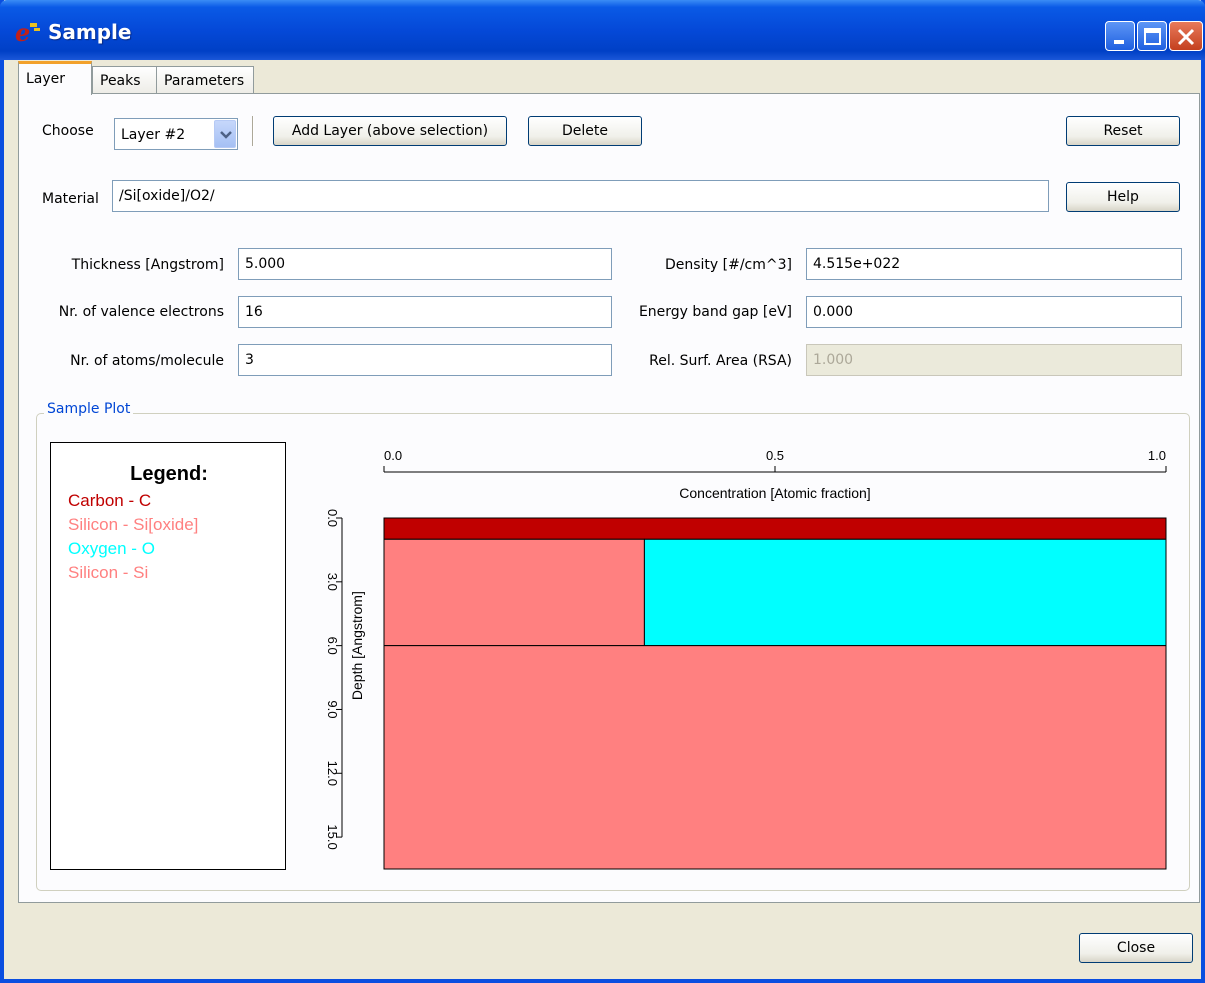 The image size is (1205, 983). What do you see at coordinates (1119, 42) in the screenshot?
I see `minimize-icon` at bounding box center [1119, 42].